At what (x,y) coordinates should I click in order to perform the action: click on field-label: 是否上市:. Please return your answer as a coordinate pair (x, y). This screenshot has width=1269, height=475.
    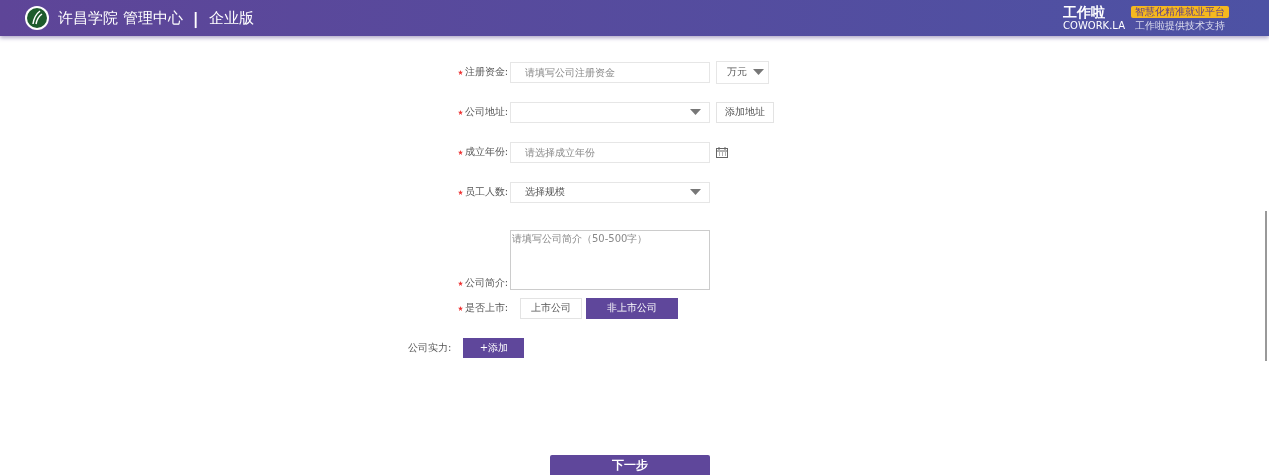
    Looking at the image, I should click on (486, 308).